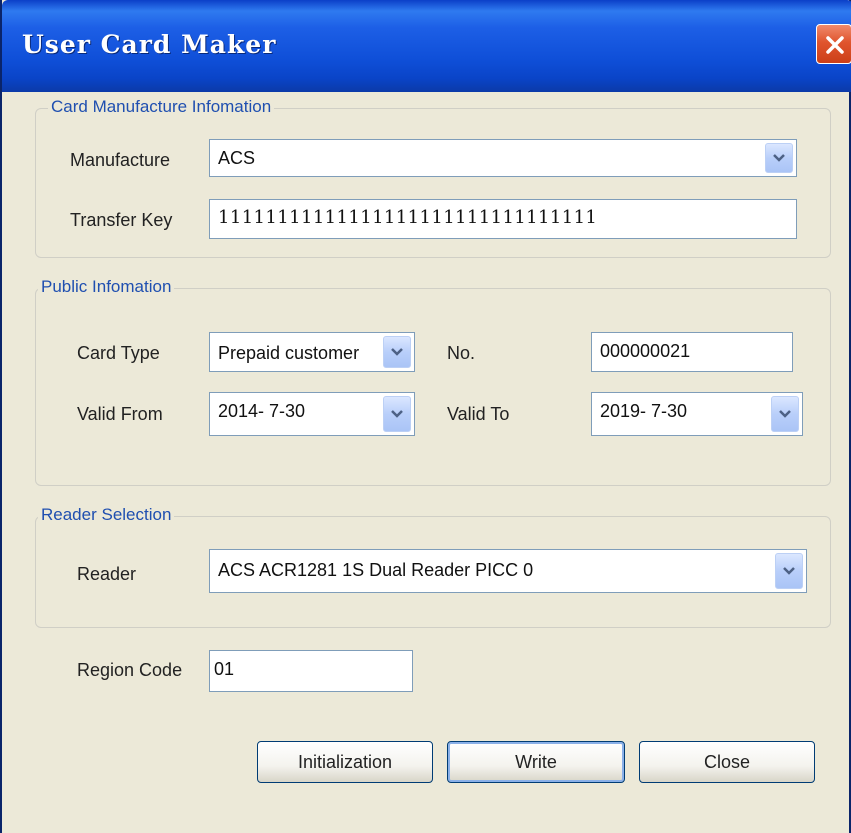 The image size is (851, 833). I want to click on card-type-select: Prepaid customer, so click(312, 352).